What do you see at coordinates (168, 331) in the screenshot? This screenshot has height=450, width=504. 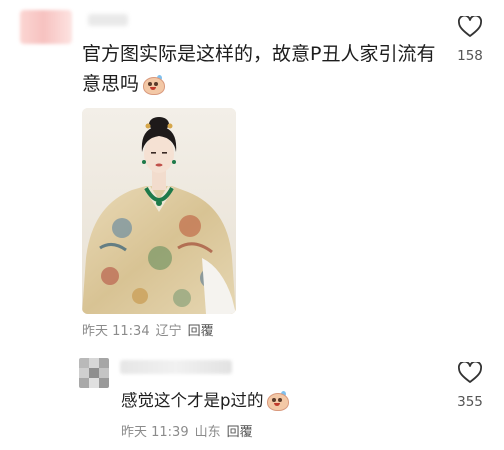 I see `comment-location: 辽宁` at bounding box center [168, 331].